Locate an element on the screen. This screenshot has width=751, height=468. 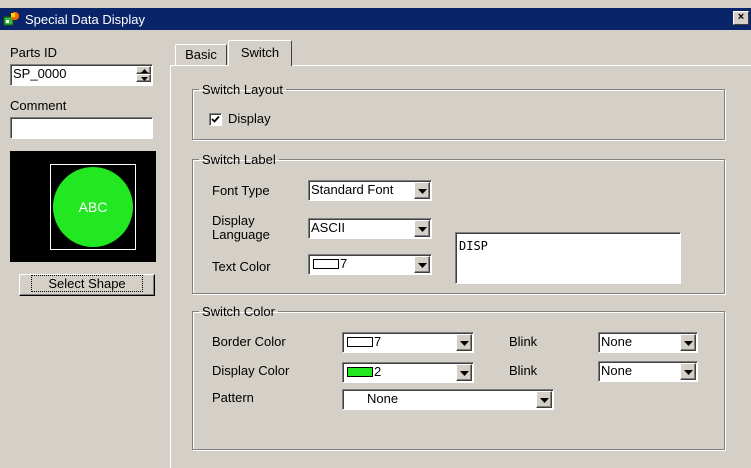
tab-switch: Switch is located at coordinates (260, 53).